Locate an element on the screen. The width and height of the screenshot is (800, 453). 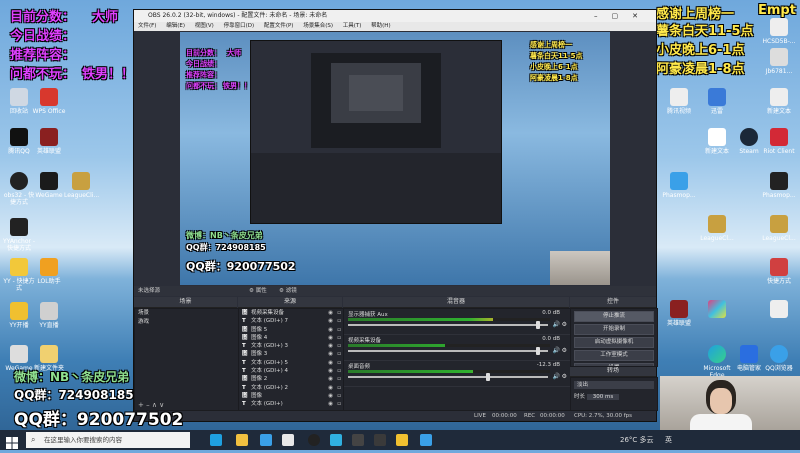
desktop-icon-yylive: YY开播 is located at coordinates (19, 315).